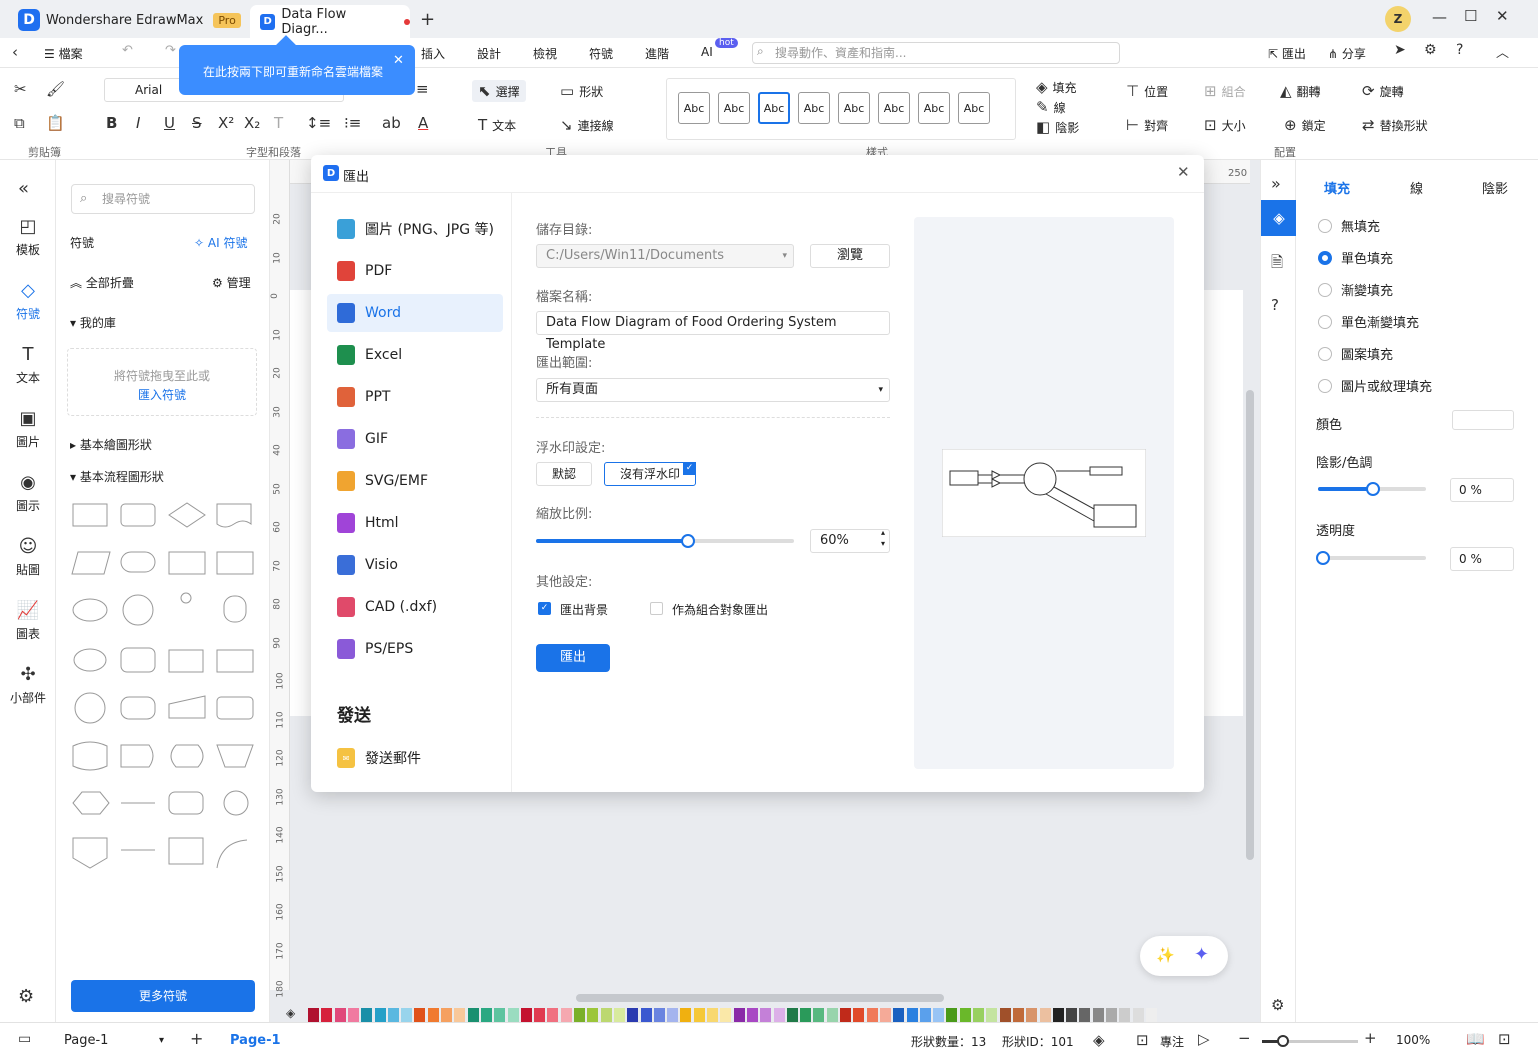 The height and width of the screenshot is (1058, 1538). Describe the element at coordinates (1395, 125) in the screenshot. I see `replace-shape-button: ⇄ 替換形狀` at that location.